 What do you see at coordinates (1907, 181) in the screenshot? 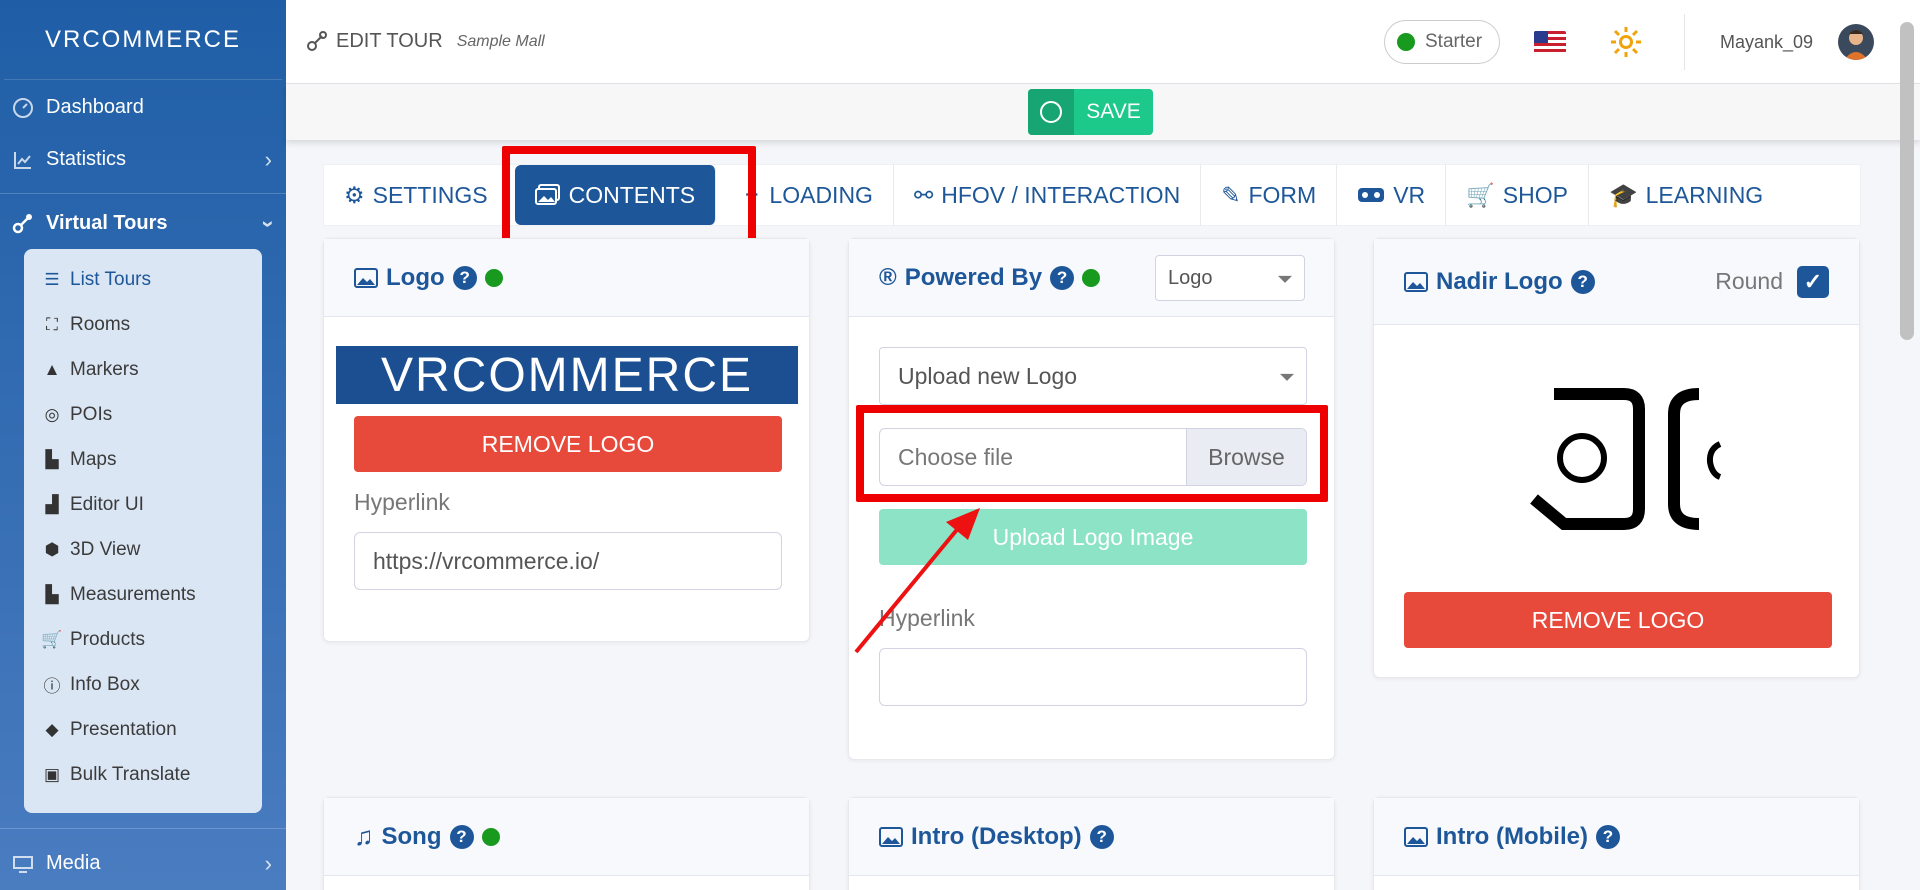
I see `scrollbar` at bounding box center [1907, 181].